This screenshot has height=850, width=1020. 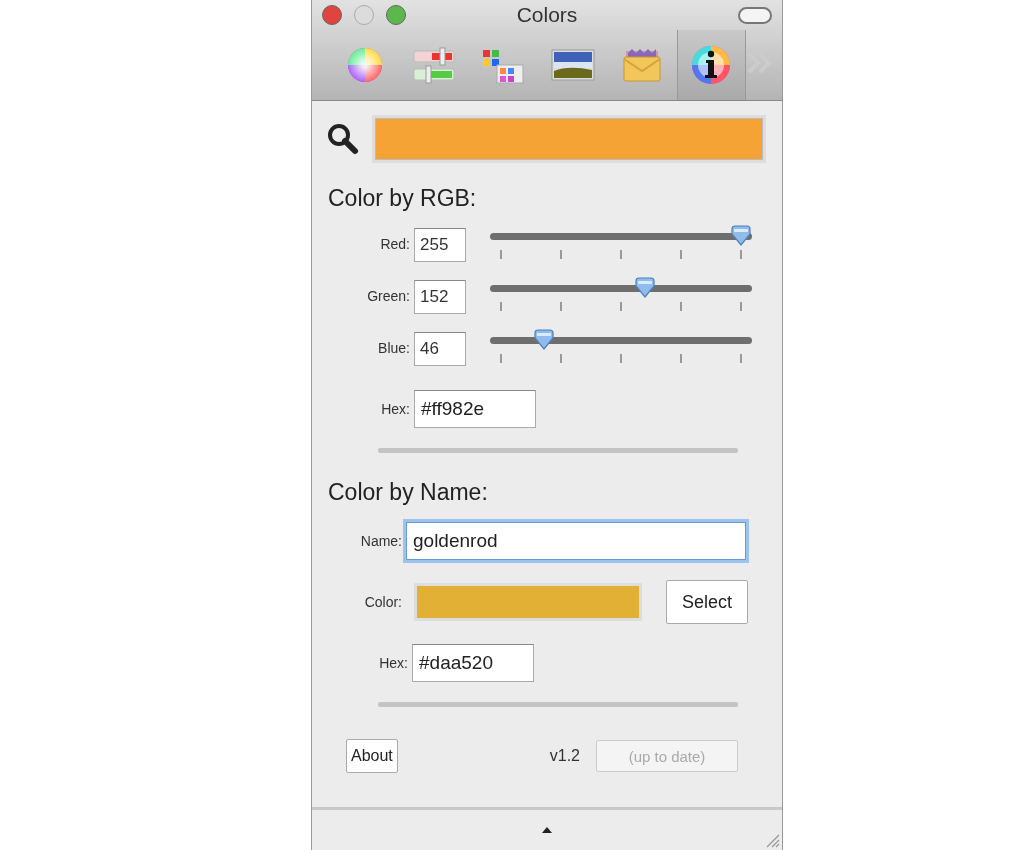 What do you see at coordinates (440, 245) in the screenshot?
I see `value-field: 255` at bounding box center [440, 245].